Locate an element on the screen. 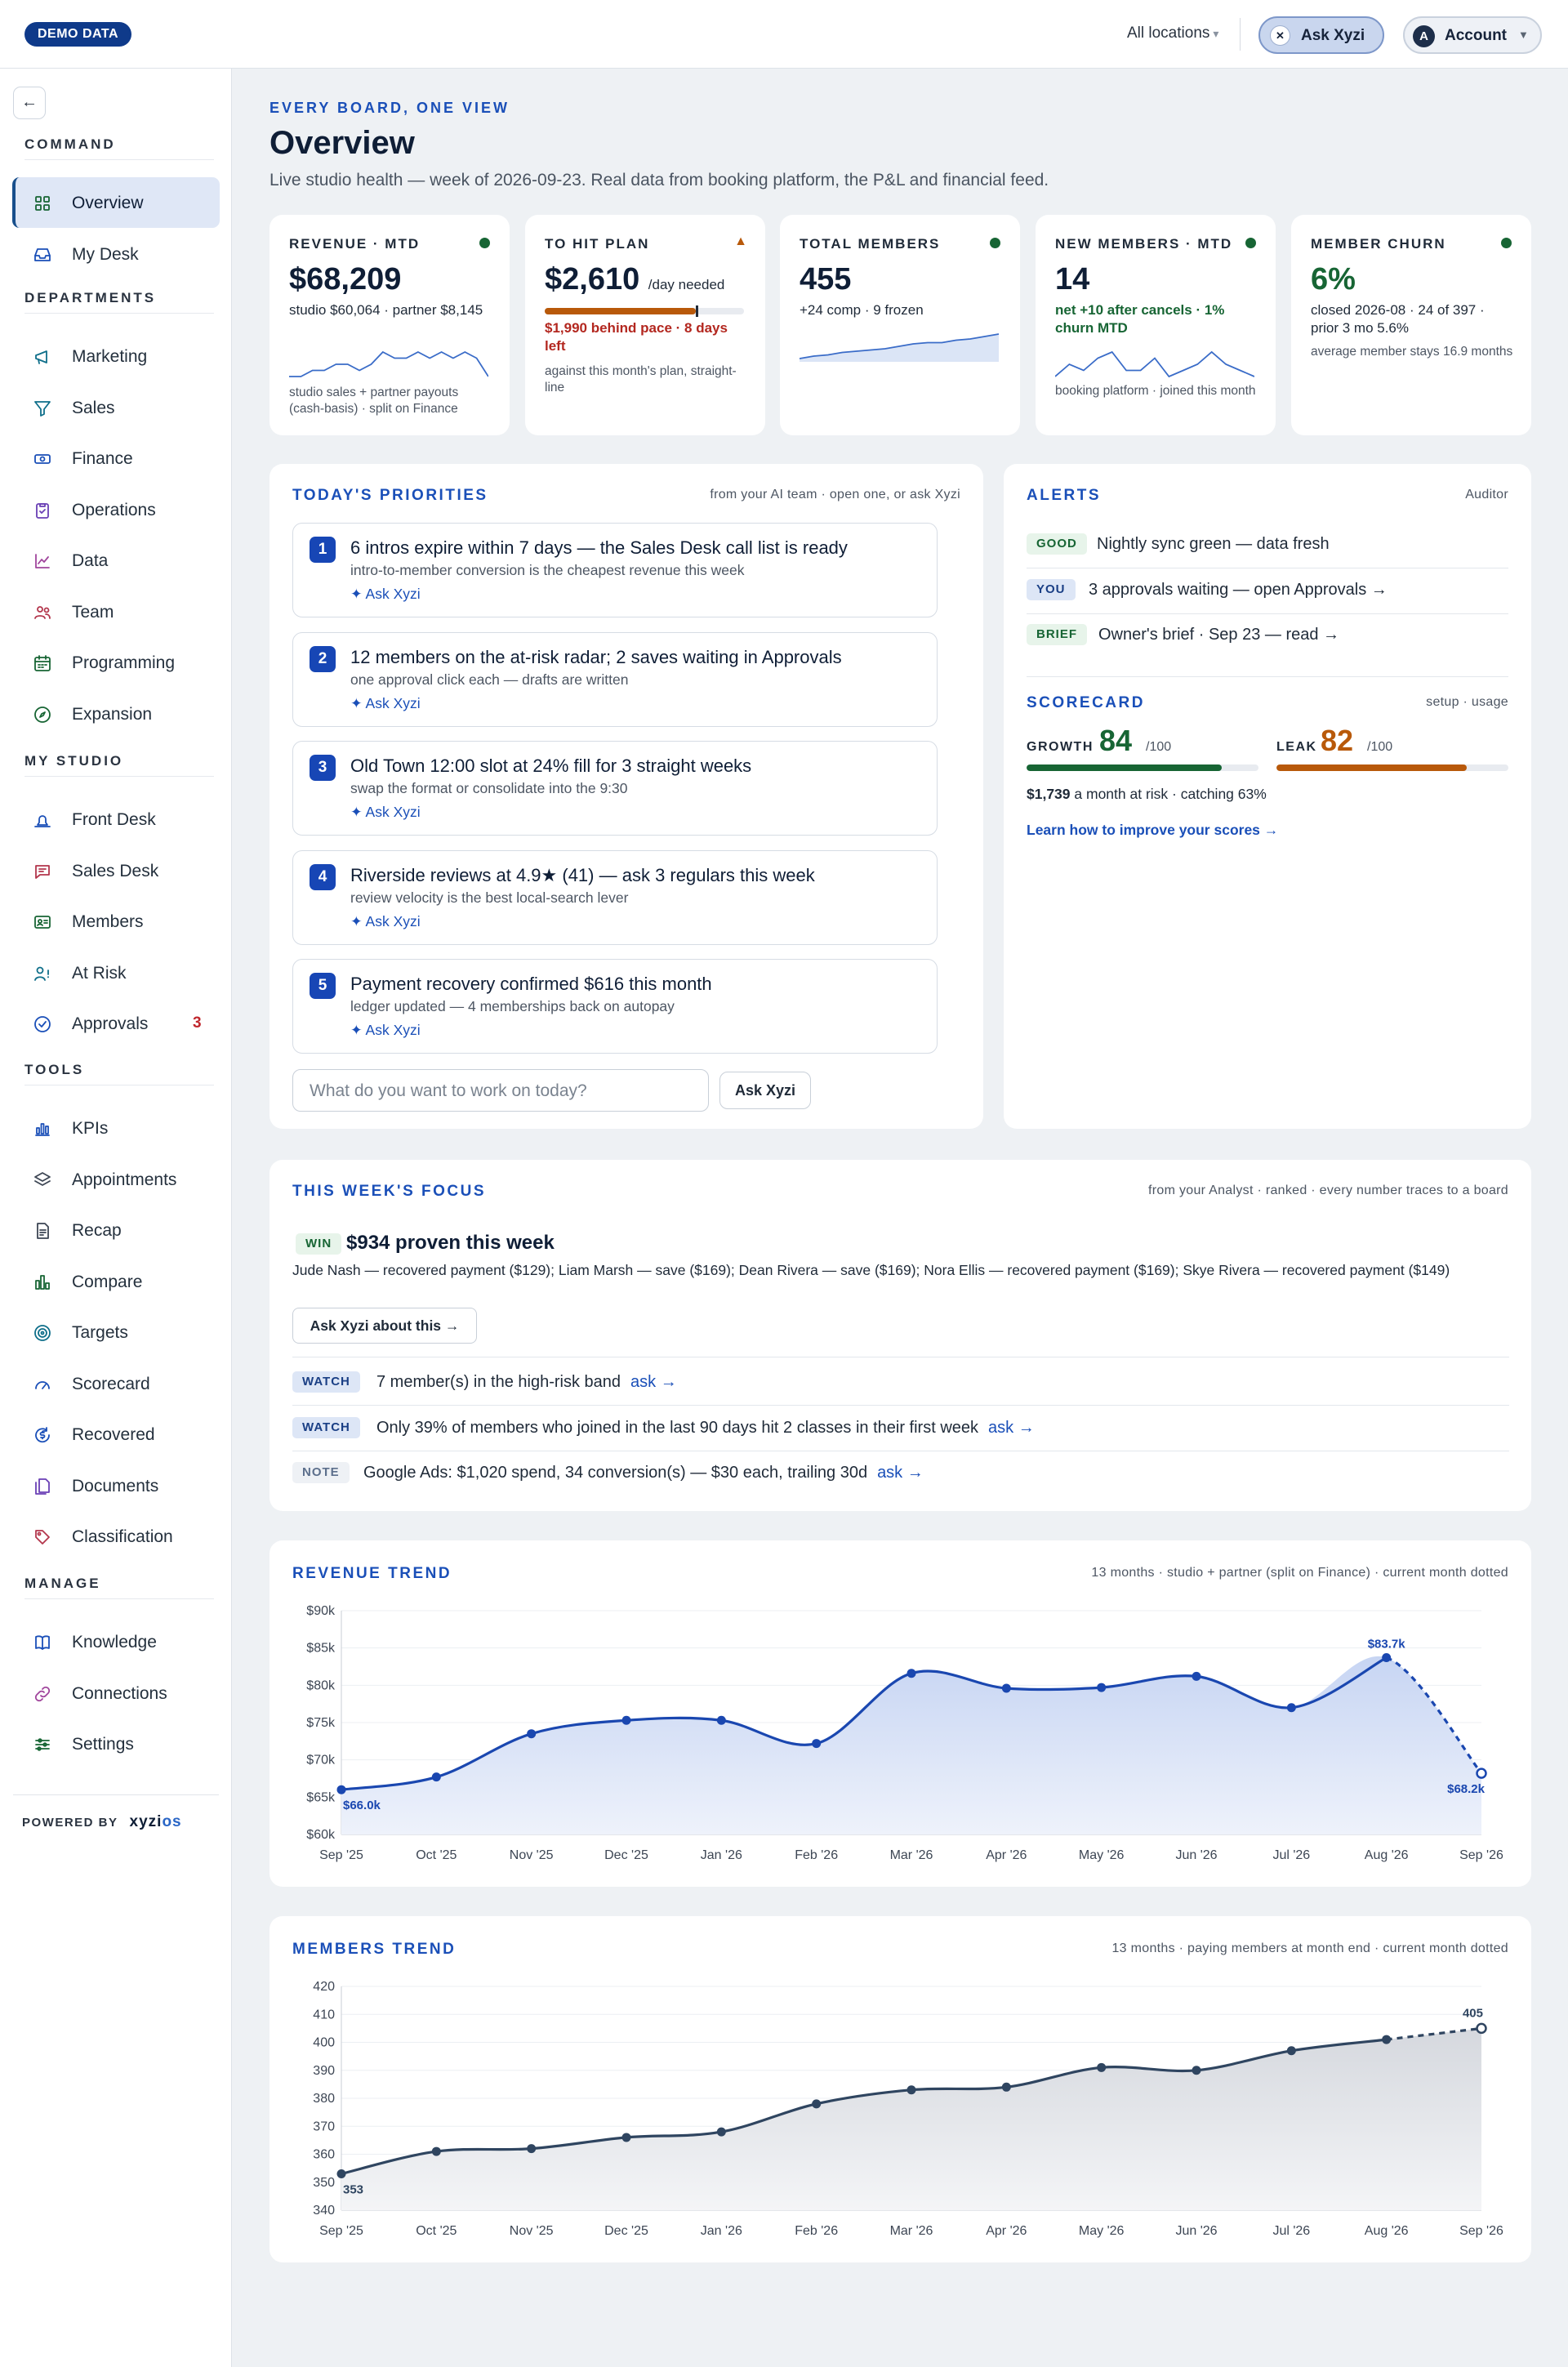 The height and width of the screenshot is (2367, 1568). sidebar-item-label: Finance is located at coordinates (102, 459).